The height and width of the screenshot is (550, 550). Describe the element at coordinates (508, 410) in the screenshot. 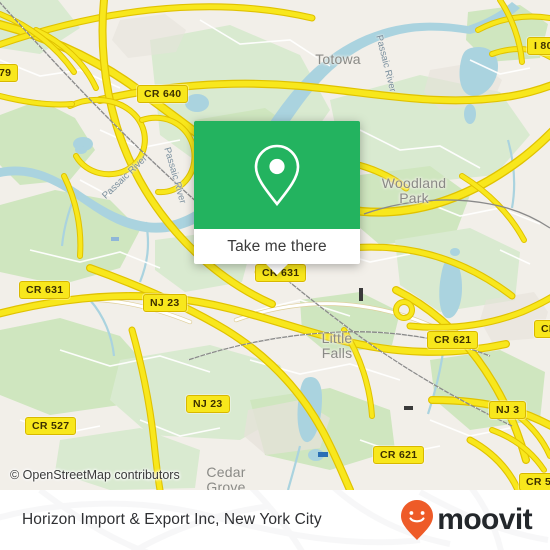

I see `road-shield-nj-3: NJ 3` at that location.